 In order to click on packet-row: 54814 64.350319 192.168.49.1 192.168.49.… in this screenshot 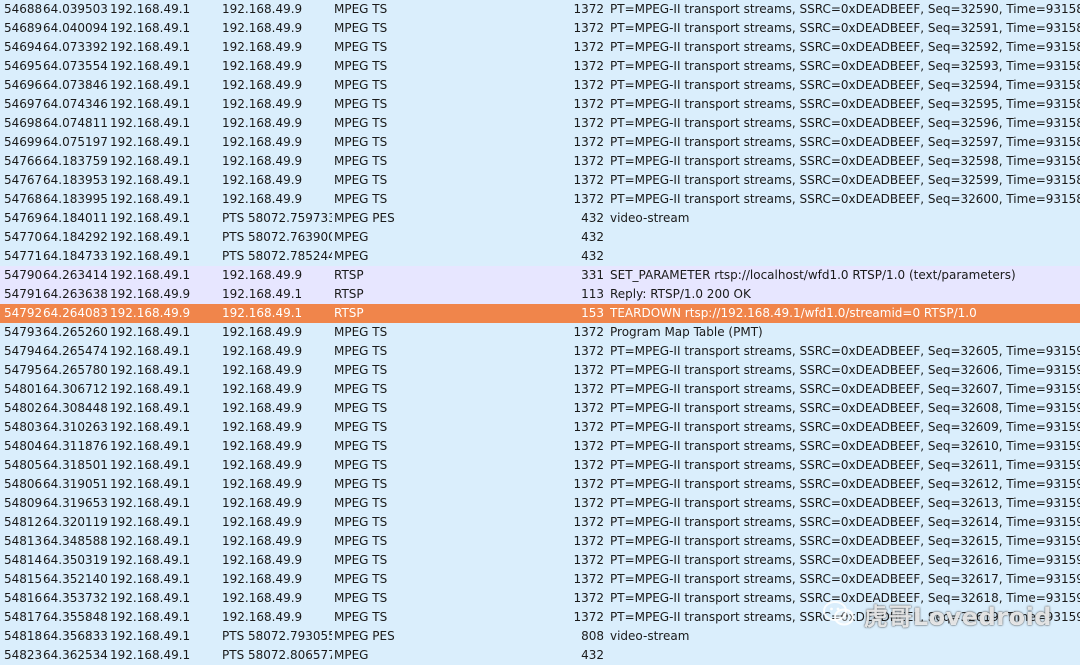, I will do `click(540, 560)`.